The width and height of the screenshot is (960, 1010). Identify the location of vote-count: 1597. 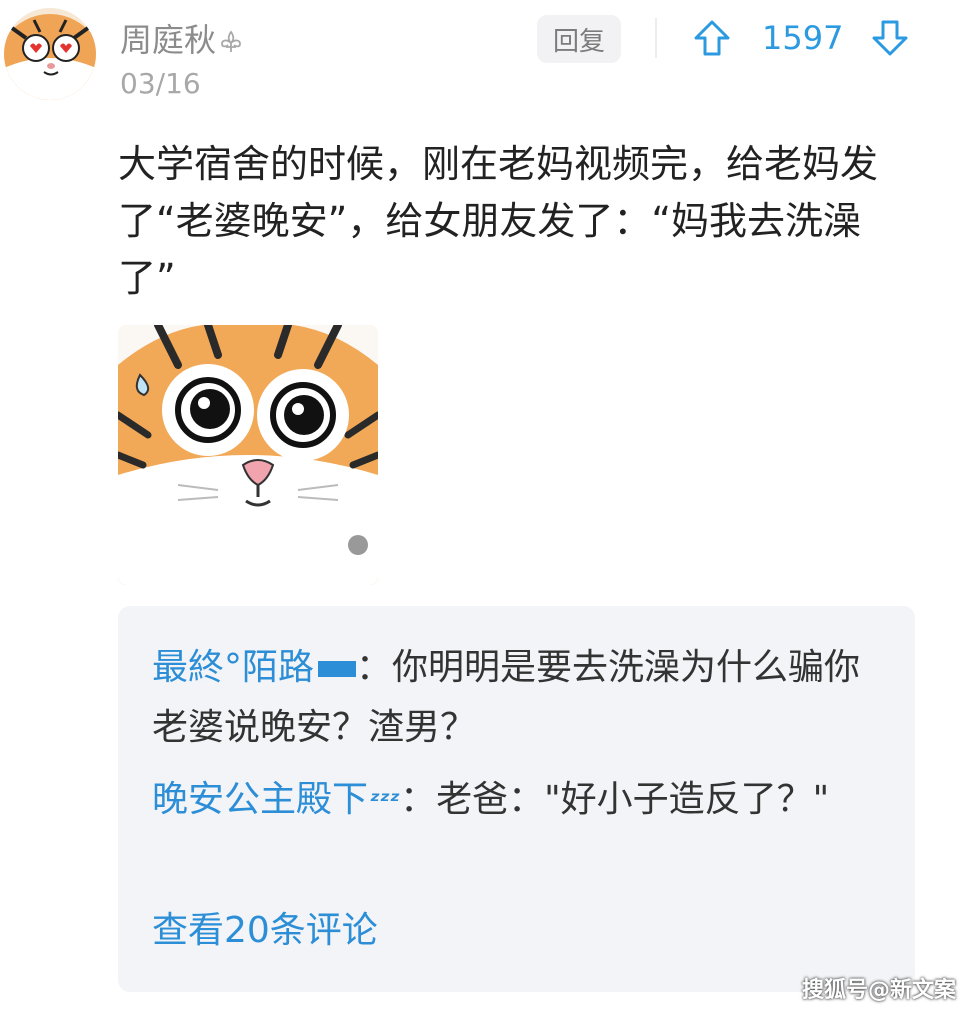
(803, 38).